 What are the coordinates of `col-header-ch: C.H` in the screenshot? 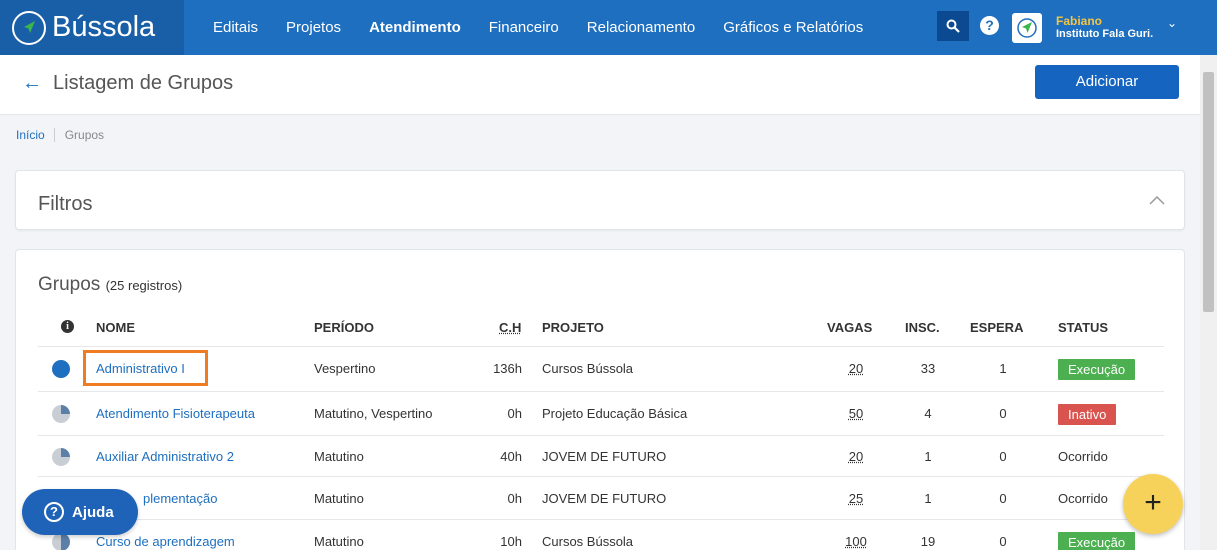 It's located at (510, 327).